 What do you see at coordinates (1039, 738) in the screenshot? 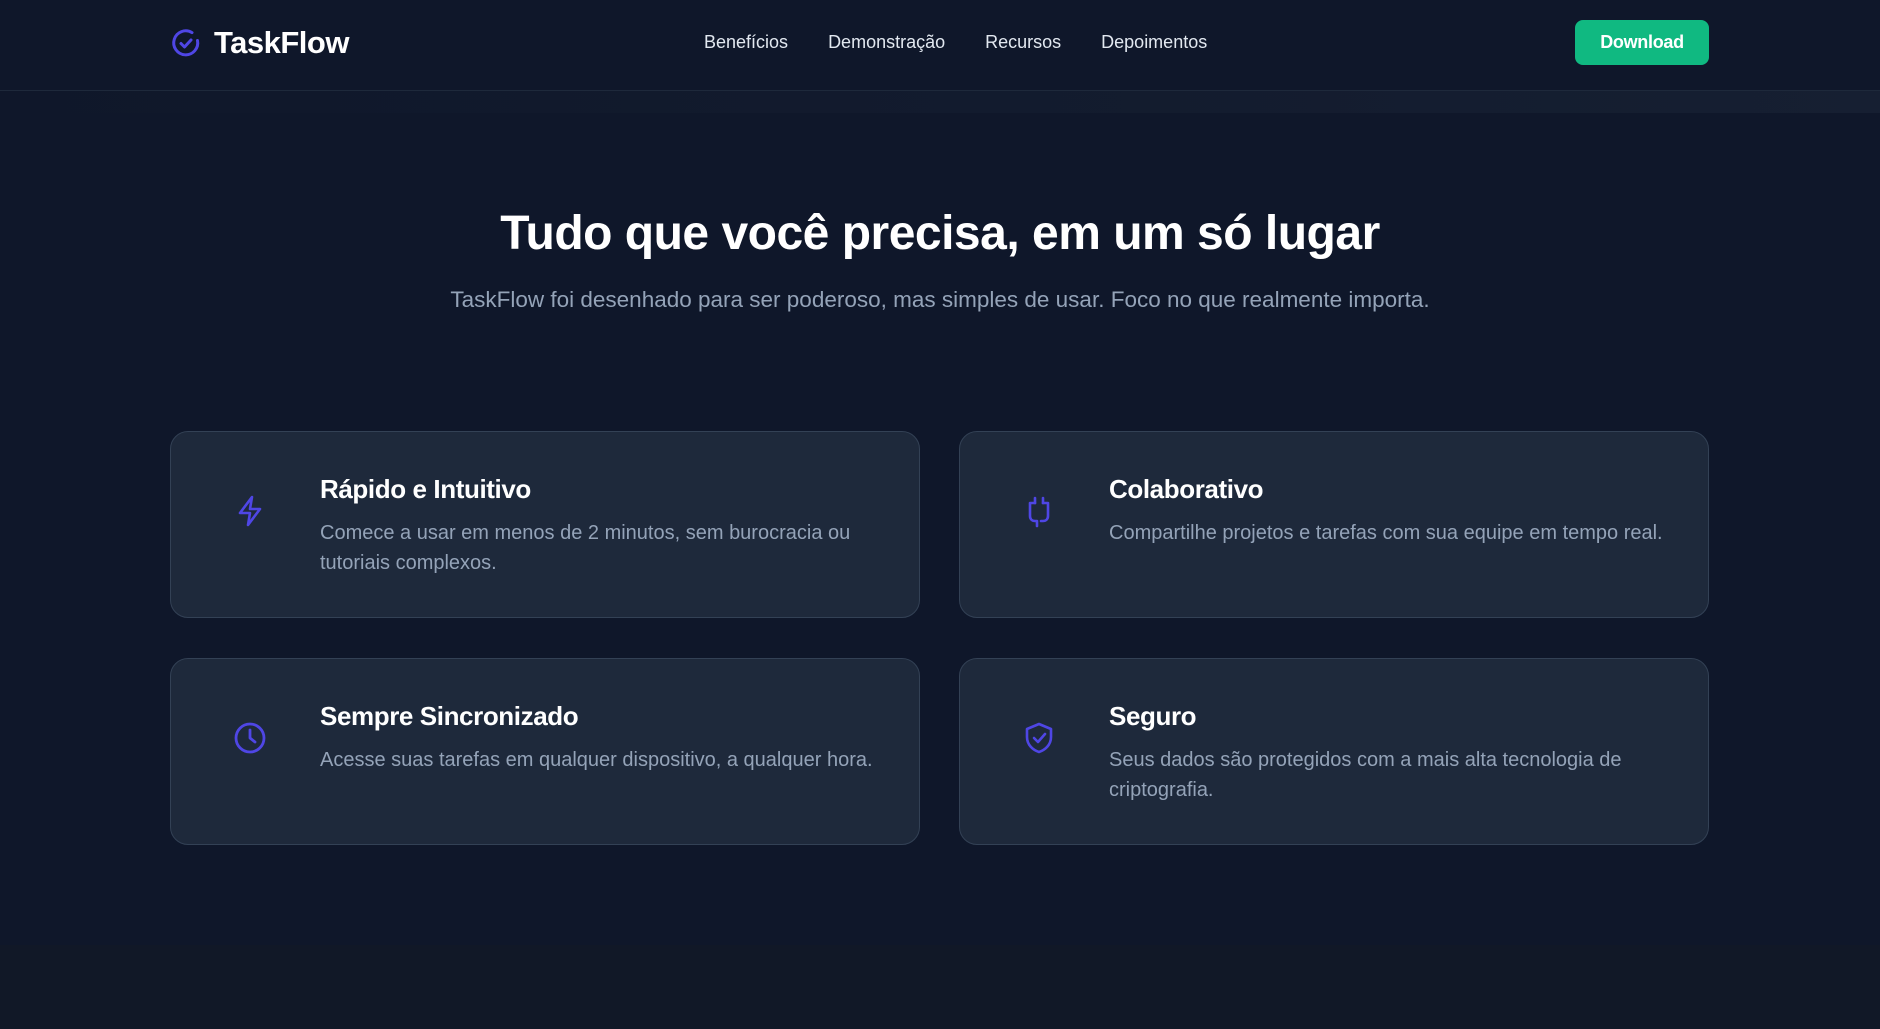
I see `shield-check-icon` at bounding box center [1039, 738].